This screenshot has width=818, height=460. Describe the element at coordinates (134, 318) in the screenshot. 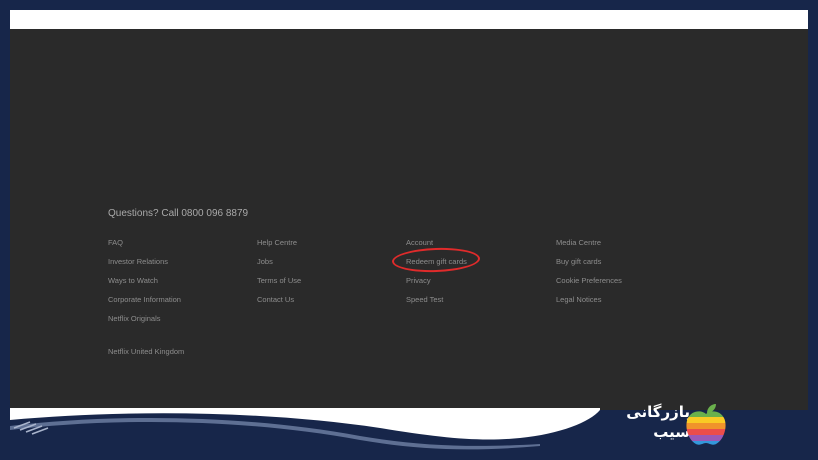

I see `footer-link-netflix-originals: Netflix Originals` at that location.